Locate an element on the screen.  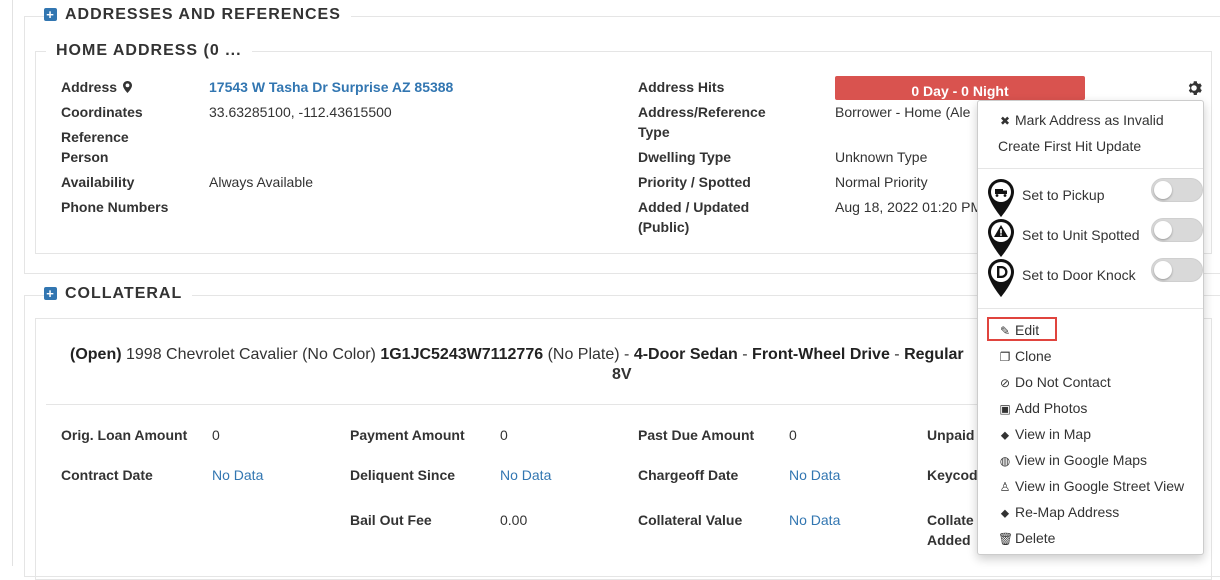
bail-out-fee-value: 0.00 is located at coordinates (514, 520).